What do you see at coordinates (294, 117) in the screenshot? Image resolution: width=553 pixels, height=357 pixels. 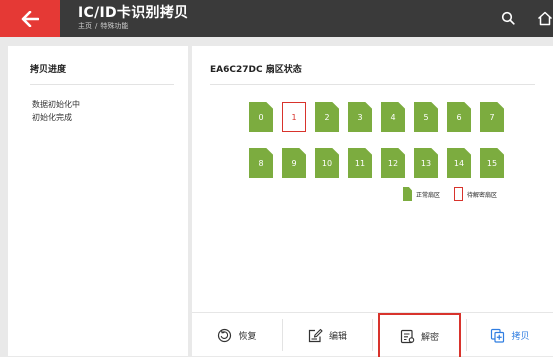 I see `sector-1: 1` at bounding box center [294, 117].